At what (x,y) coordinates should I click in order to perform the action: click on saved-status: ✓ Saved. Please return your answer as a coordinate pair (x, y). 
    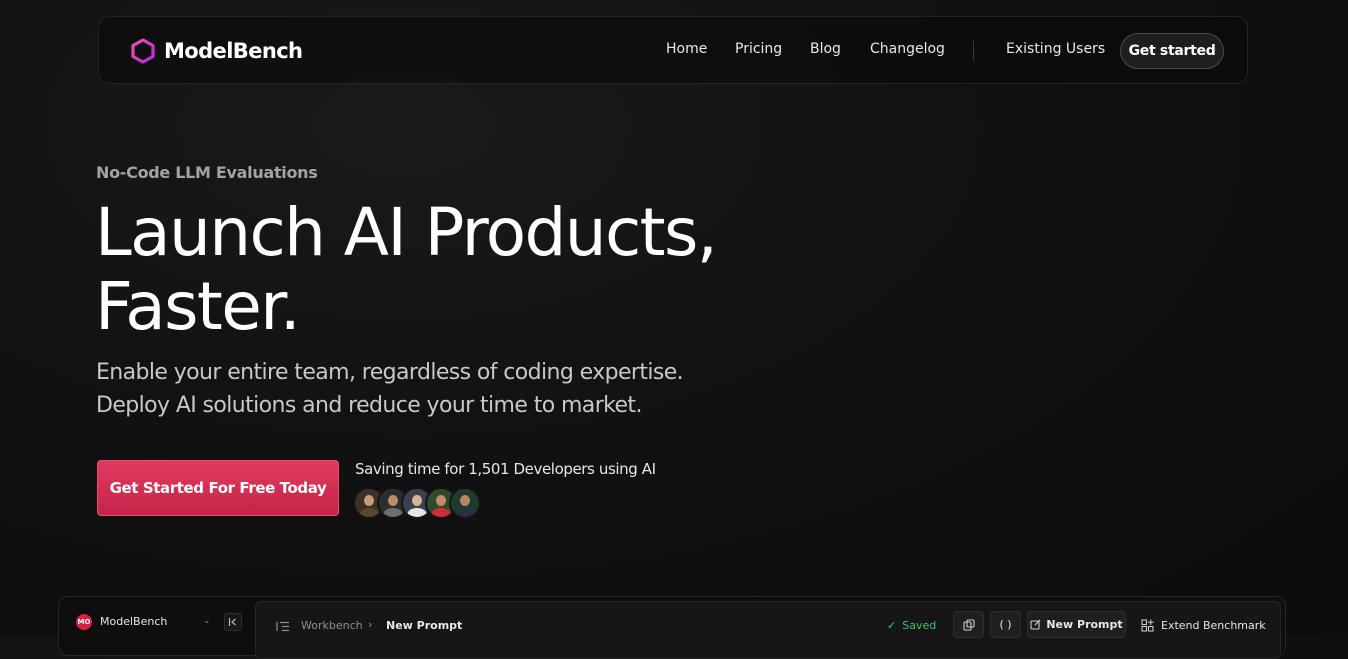
    Looking at the image, I should click on (911, 625).